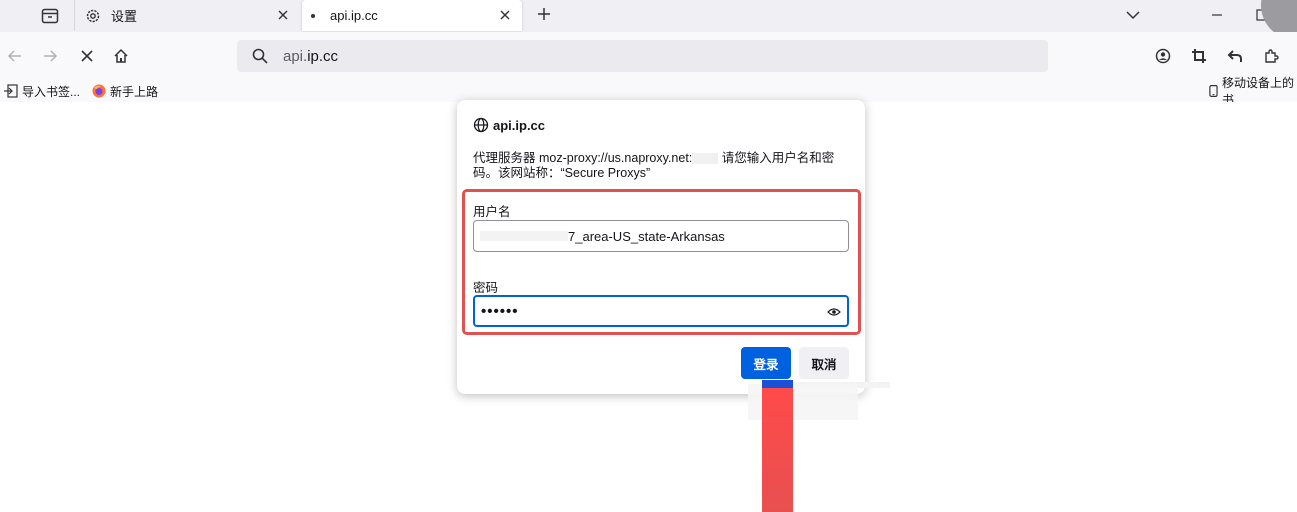 The height and width of the screenshot is (512, 1297). I want to click on home-icon, so click(121, 55).